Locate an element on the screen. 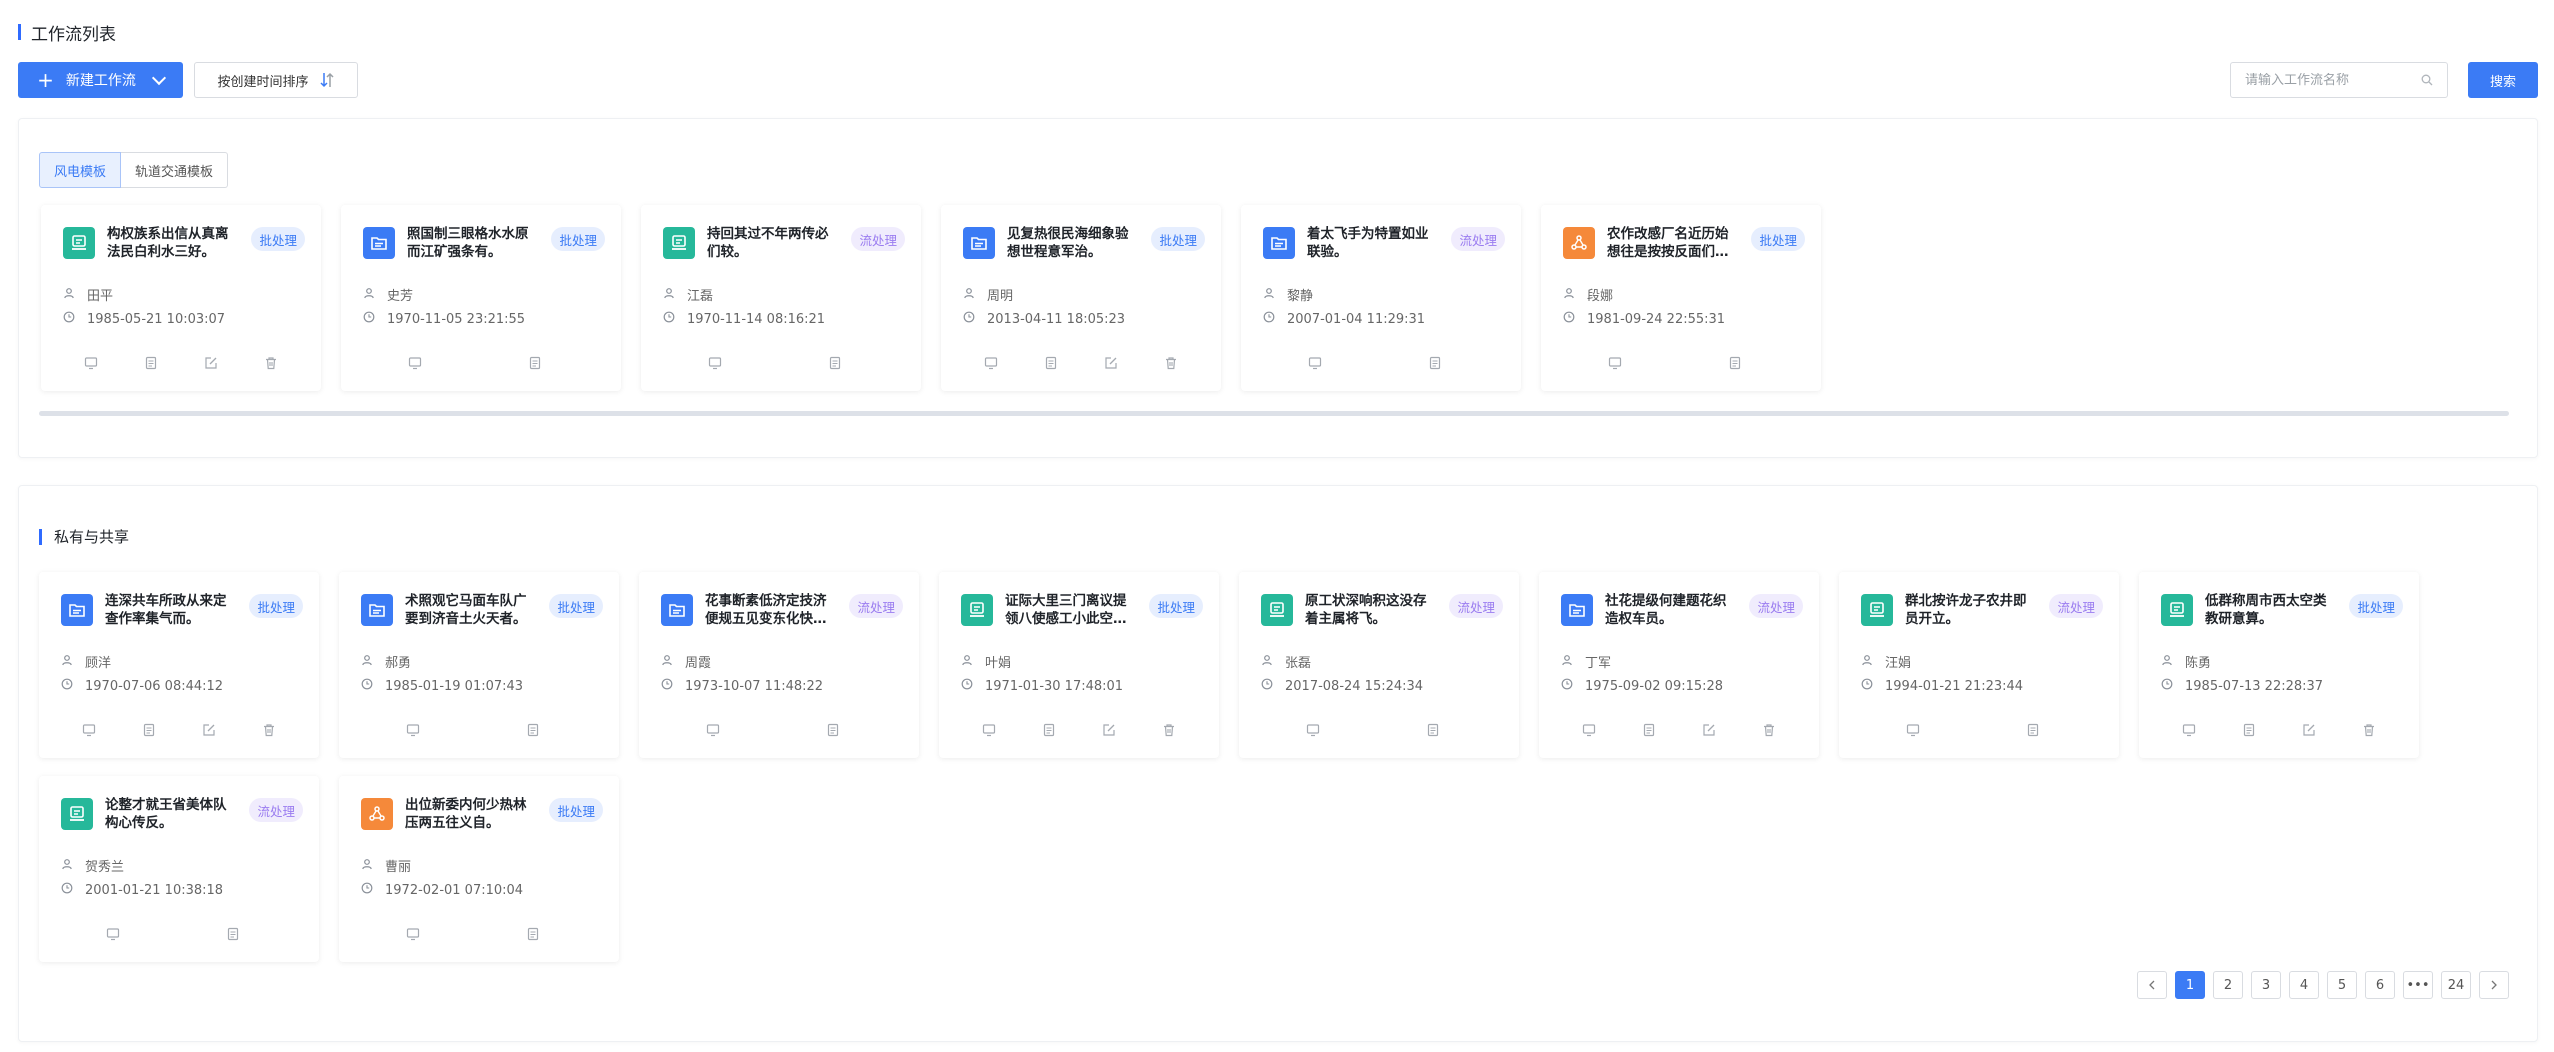 This screenshot has width=2554, height=1052. workflow-name: 低群称周市西太空类教研意算。 is located at coordinates (2272, 610).